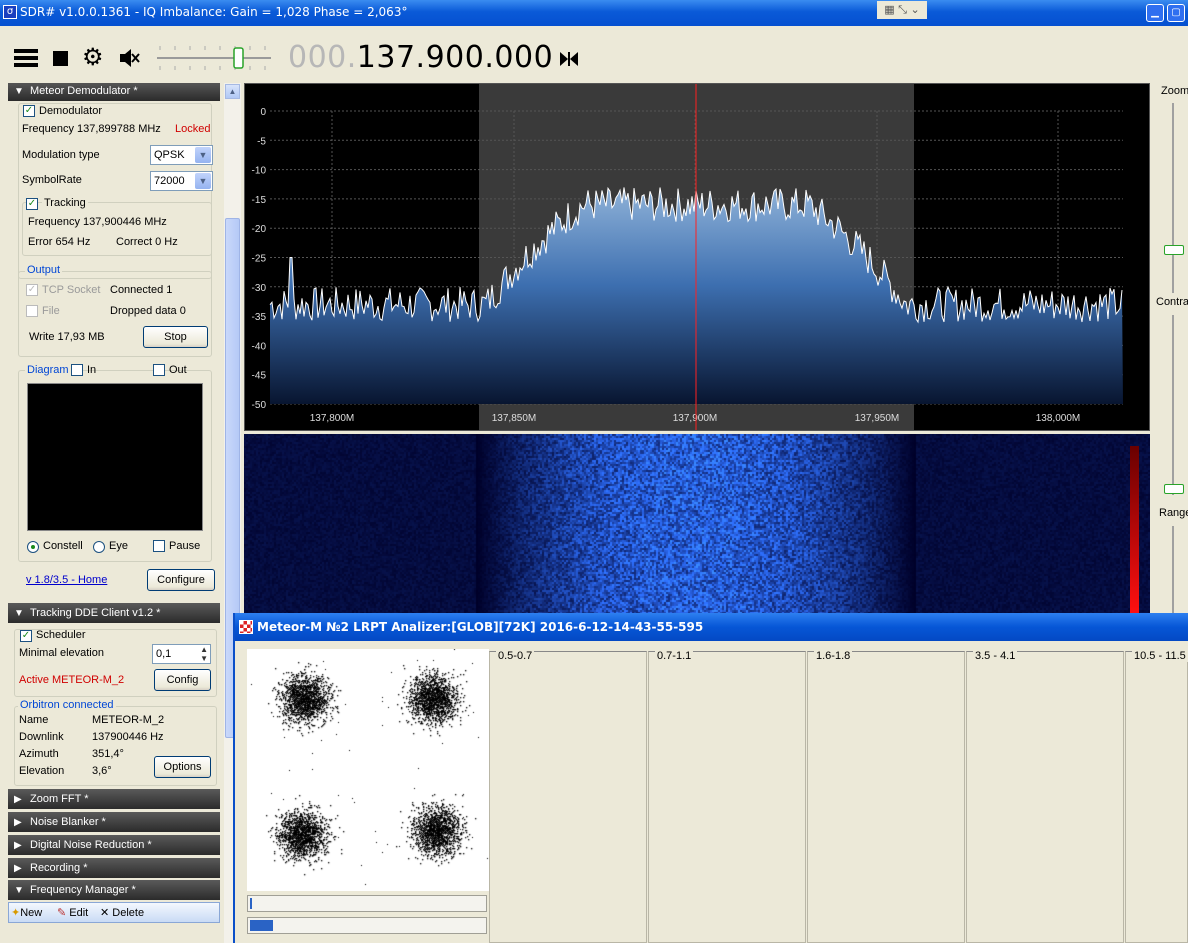  What do you see at coordinates (1173, 569) in the screenshot?
I see `range-slider-track` at bounding box center [1173, 569].